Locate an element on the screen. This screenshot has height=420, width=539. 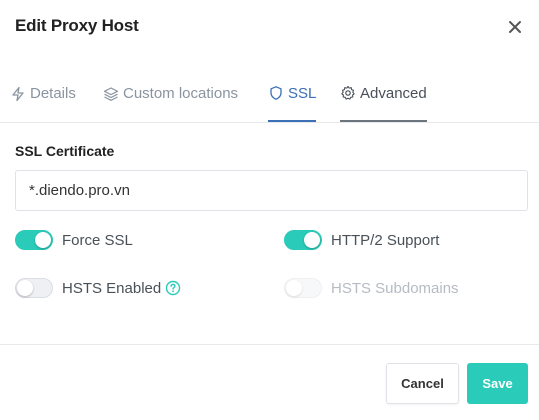
tab-ssl: SSL is located at coordinates (292, 94).